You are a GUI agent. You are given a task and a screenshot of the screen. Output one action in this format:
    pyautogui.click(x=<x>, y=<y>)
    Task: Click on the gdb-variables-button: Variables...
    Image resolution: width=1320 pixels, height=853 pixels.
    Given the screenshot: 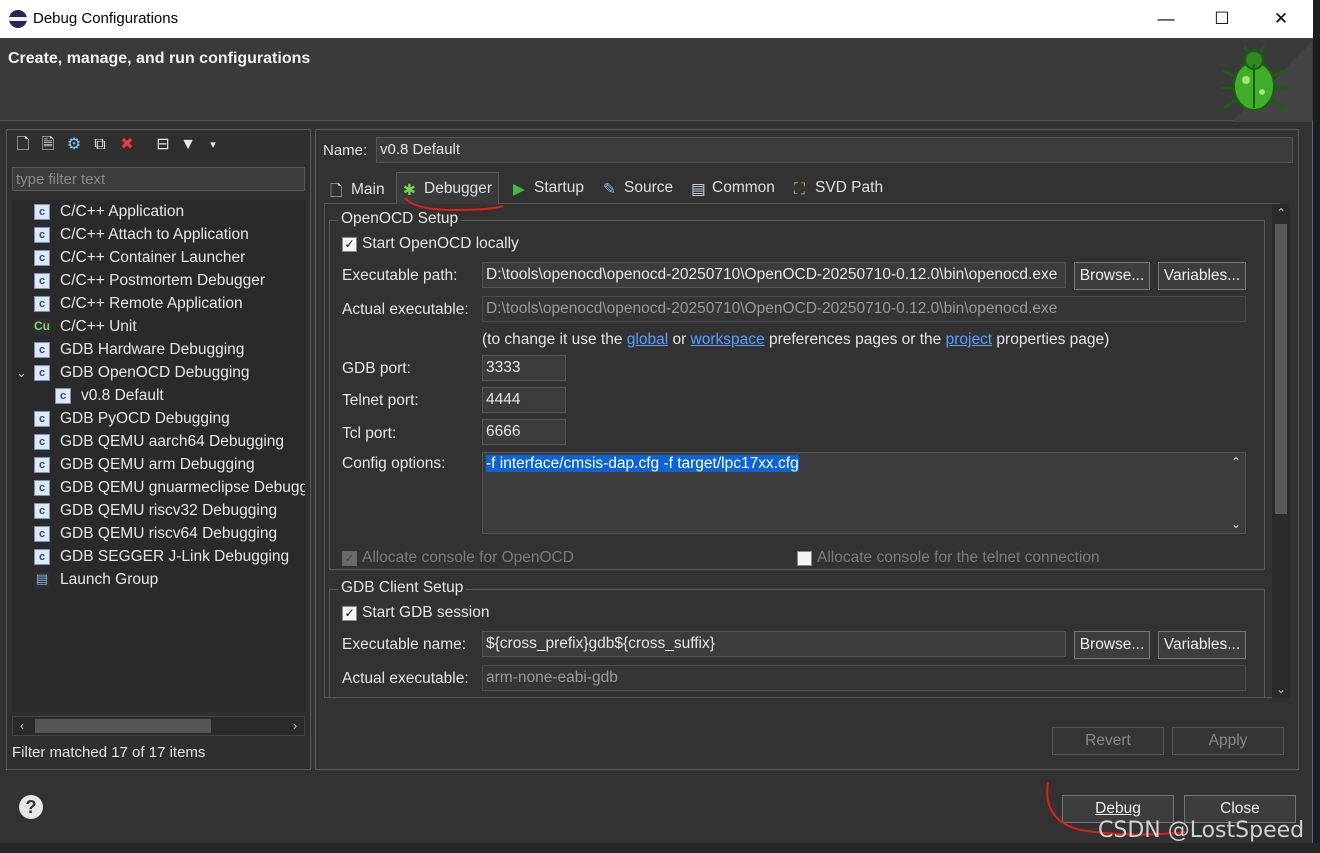 What is the action you would take?
    pyautogui.click(x=1202, y=645)
    